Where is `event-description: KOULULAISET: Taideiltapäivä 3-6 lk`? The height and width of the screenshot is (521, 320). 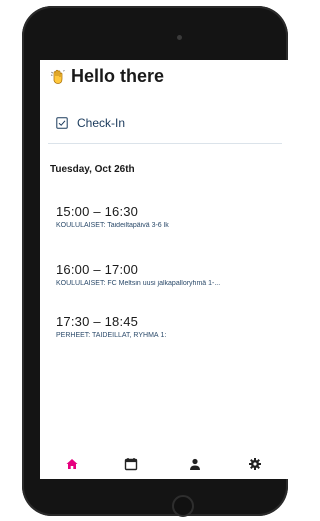
event-description: KOULULAISET: Taideiltapäivä 3-6 lk is located at coordinates (112, 225).